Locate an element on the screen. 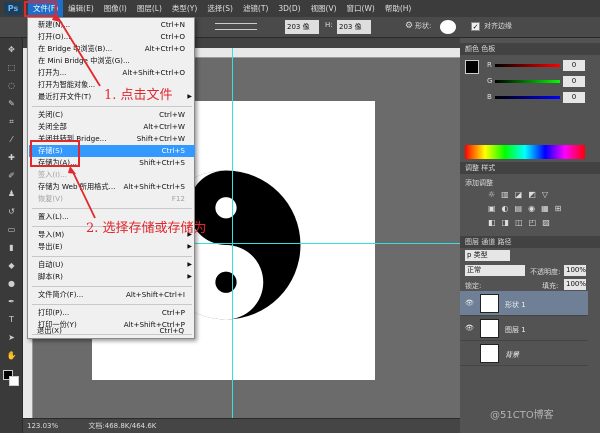 Image resolution: width=600 pixels, height=433 pixels. annotation-step2: 2. 选择存储或存储为 is located at coordinates (146, 228).